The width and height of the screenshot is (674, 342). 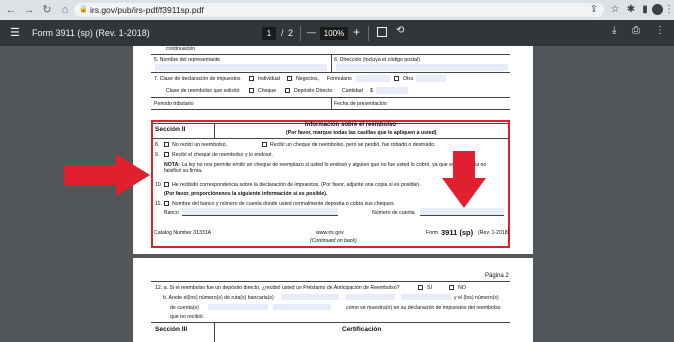 I want to click on menu-icon: ⋮, so click(x=668, y=10).